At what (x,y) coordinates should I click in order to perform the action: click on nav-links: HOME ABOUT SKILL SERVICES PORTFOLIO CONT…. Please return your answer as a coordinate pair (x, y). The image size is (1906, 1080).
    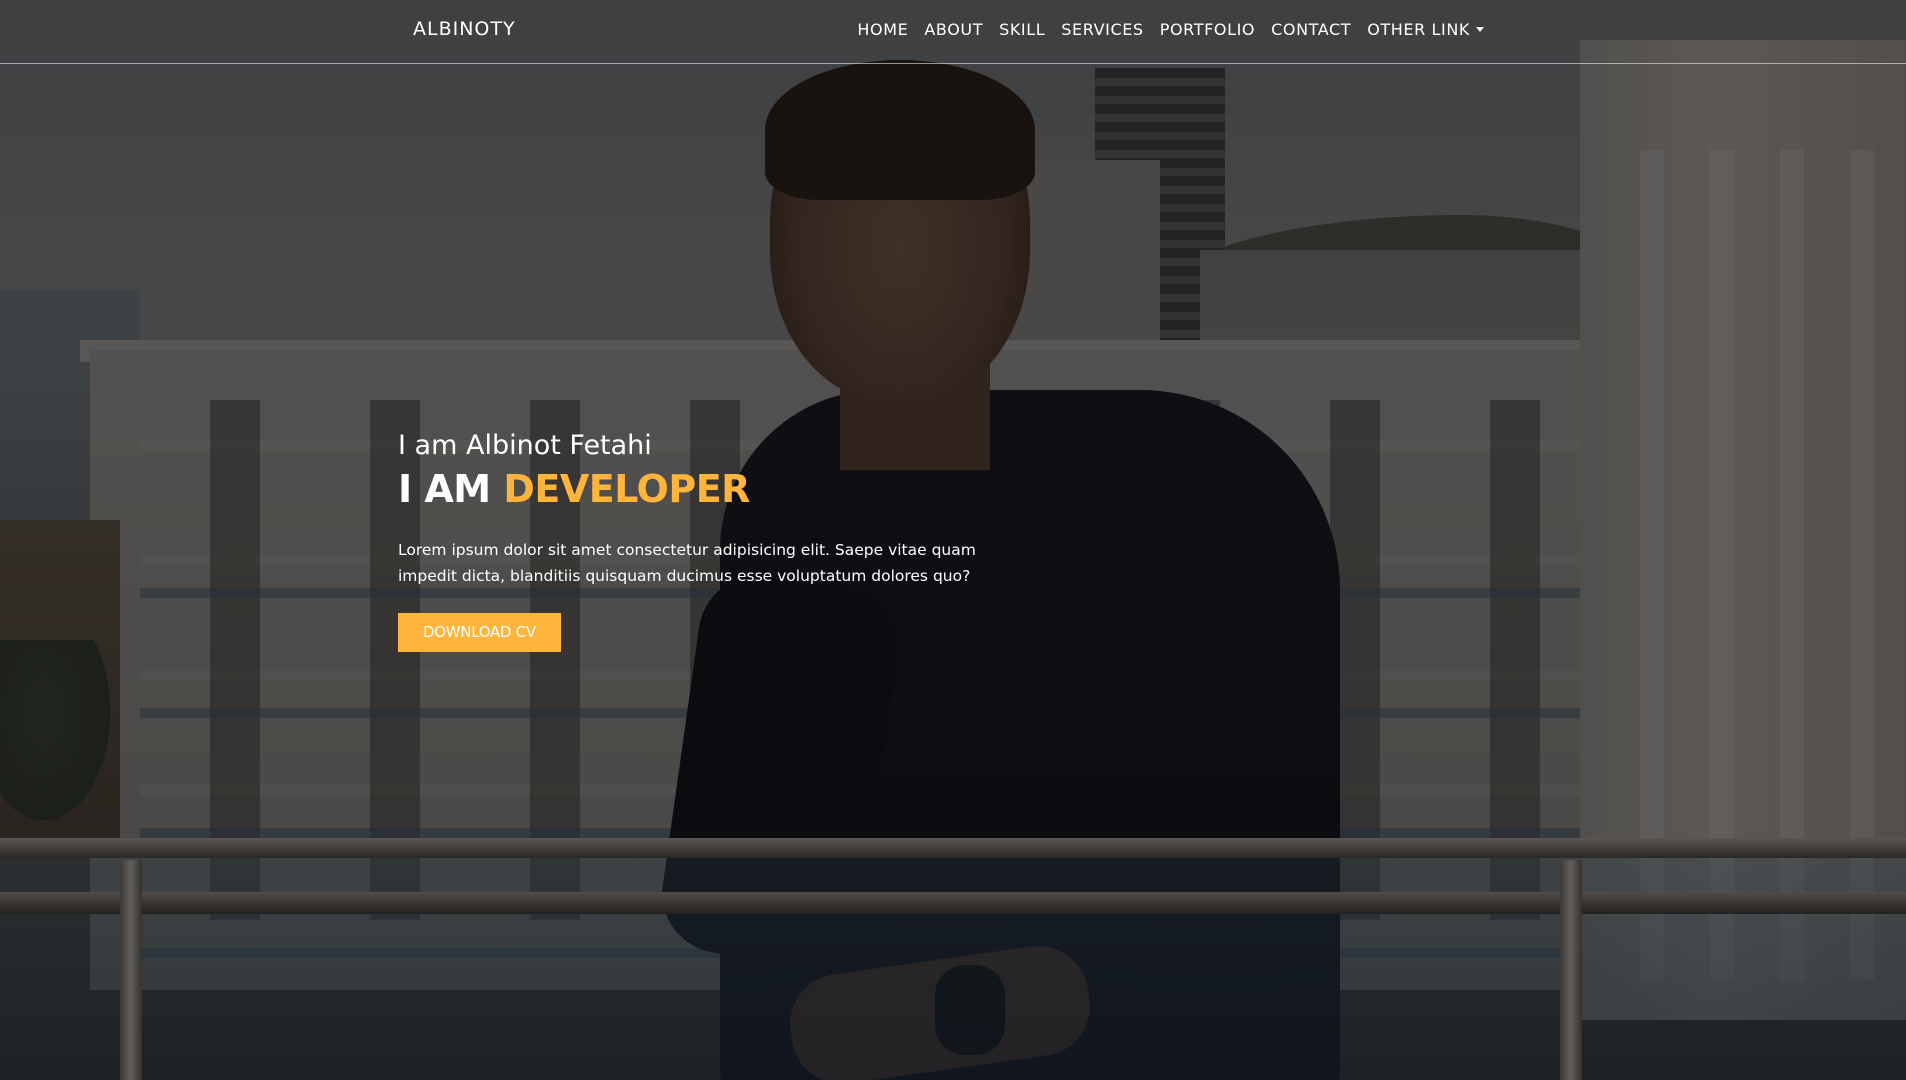
    Looking at the image, I should click on (1162, 29).